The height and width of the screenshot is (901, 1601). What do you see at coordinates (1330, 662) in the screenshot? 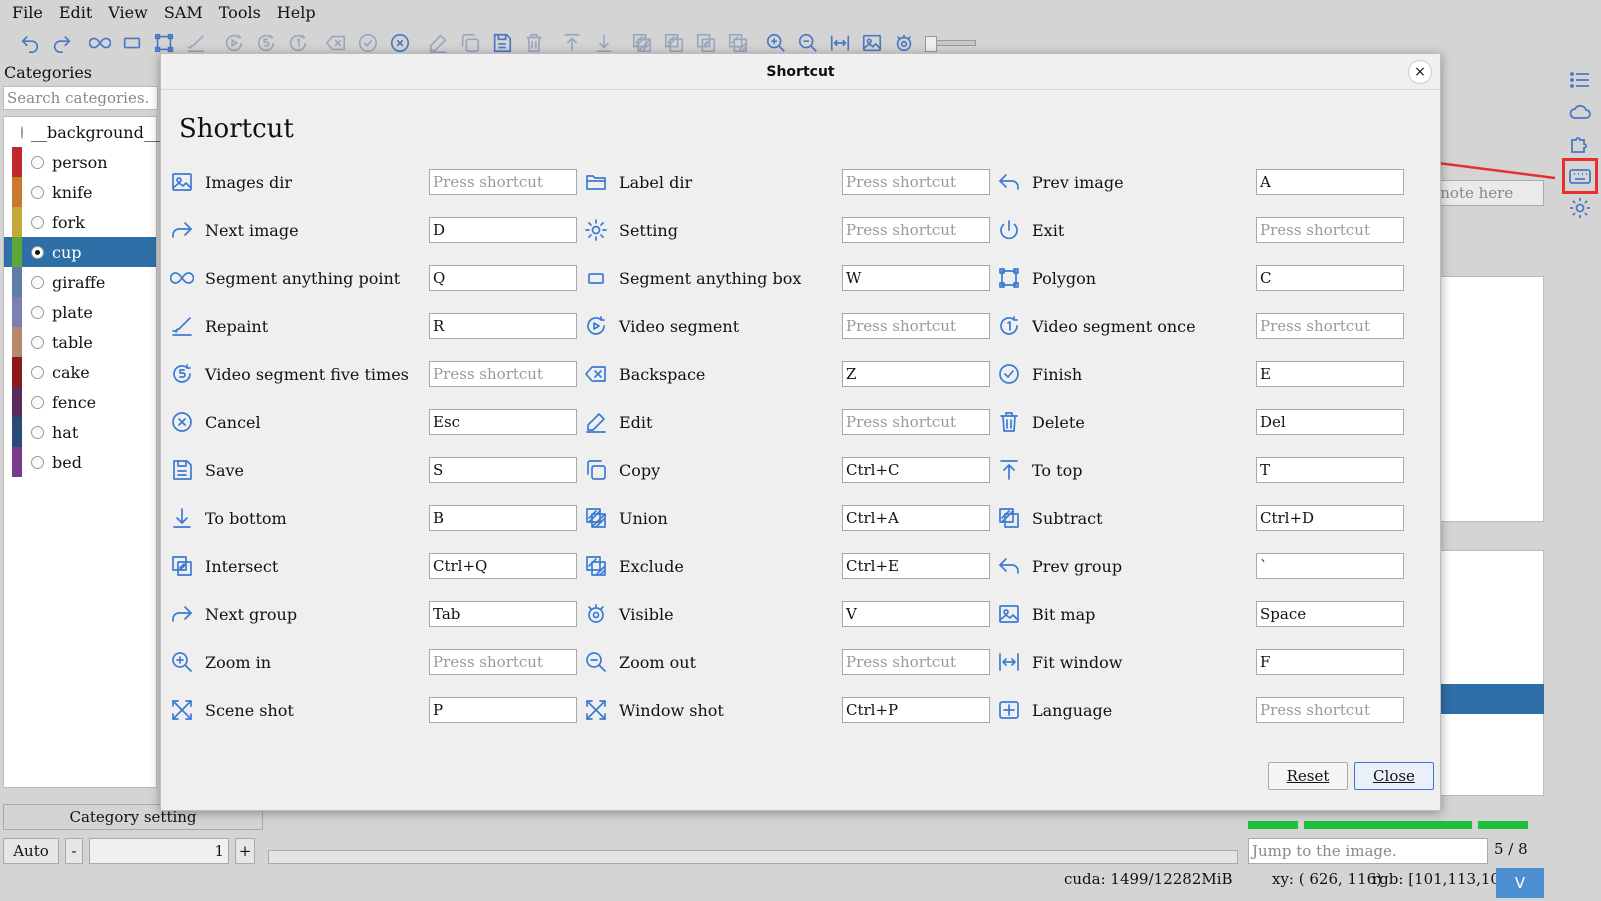
I see `shortcut-input: F` at bounding box center [1330, 662].